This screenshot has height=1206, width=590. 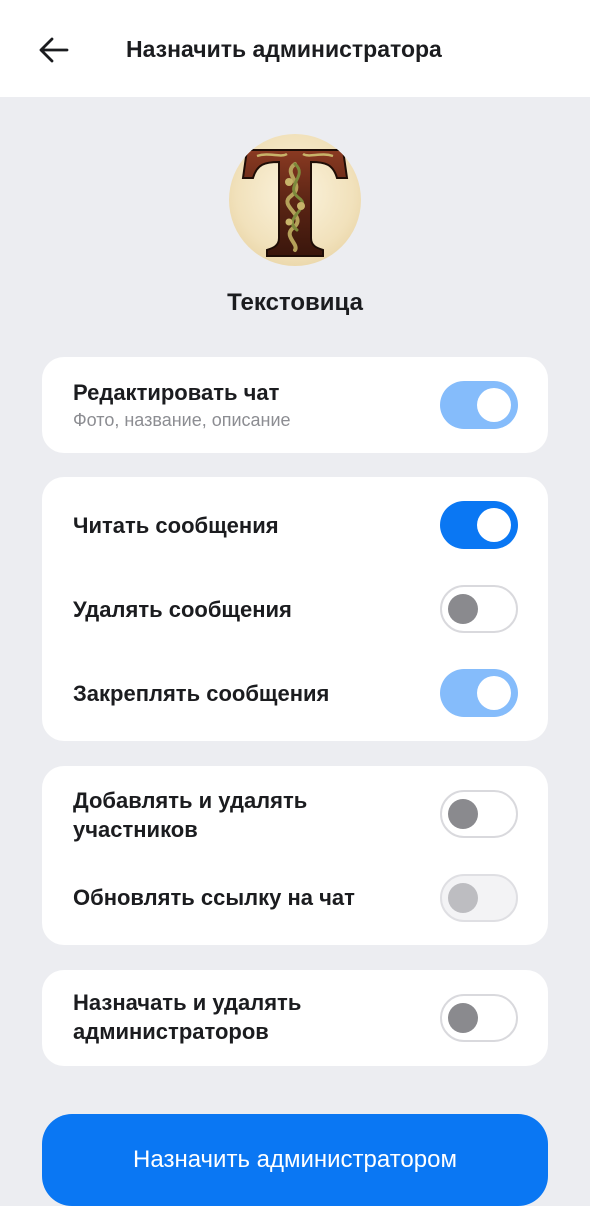 I want to click on permission-row-manage-admins: Назначать и удалять администраторов, so click(x=295, y=1018).